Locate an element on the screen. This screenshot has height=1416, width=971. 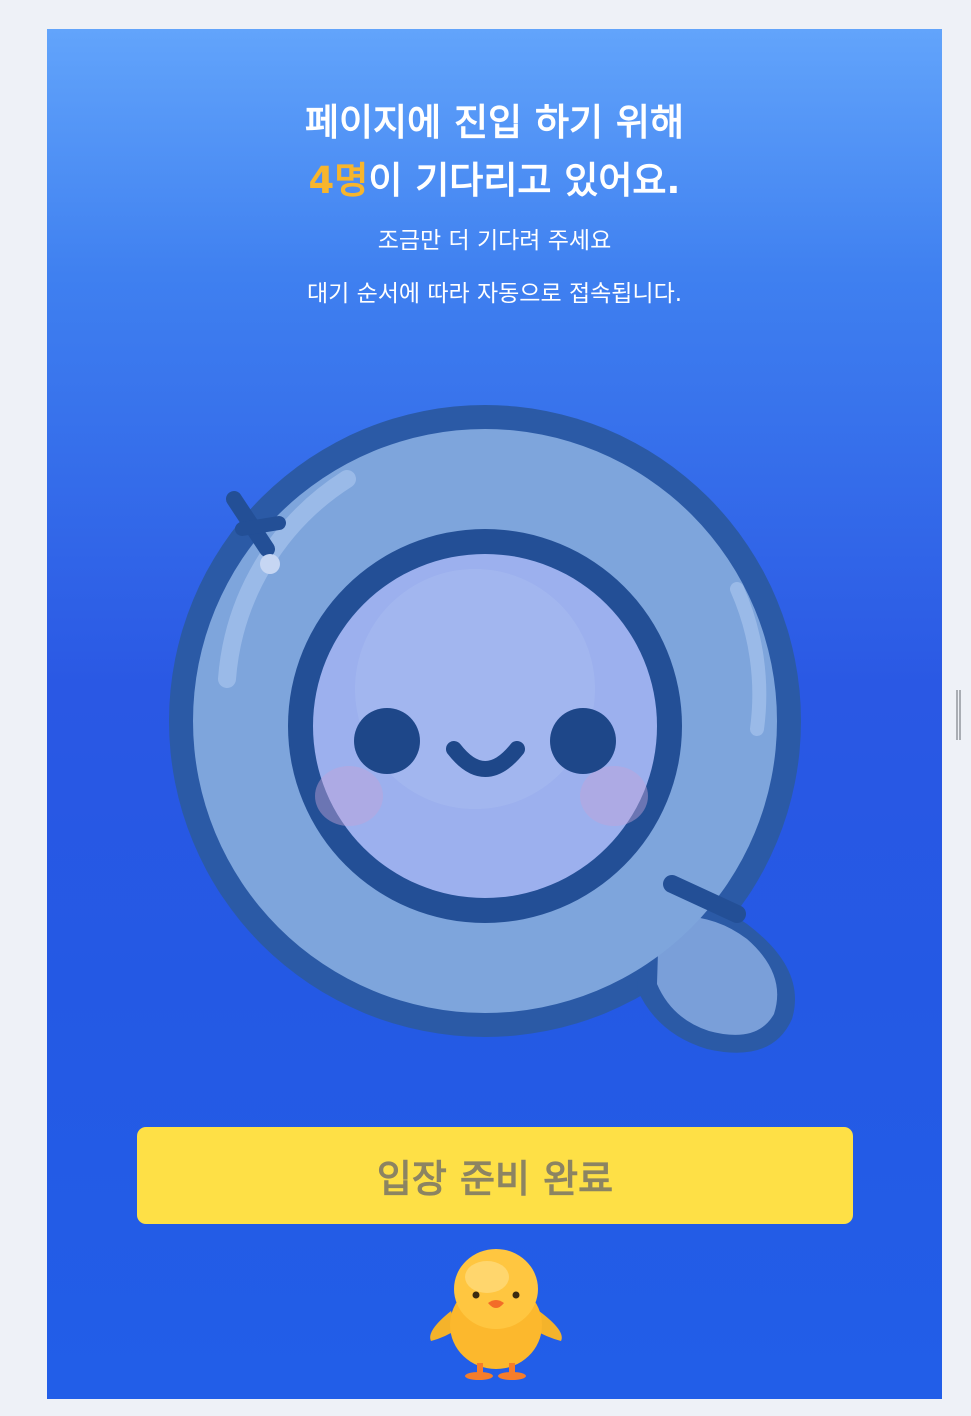
queue-headline-line1: 페이지에 진입 하기 위해 is located at coordinates (494, 122).